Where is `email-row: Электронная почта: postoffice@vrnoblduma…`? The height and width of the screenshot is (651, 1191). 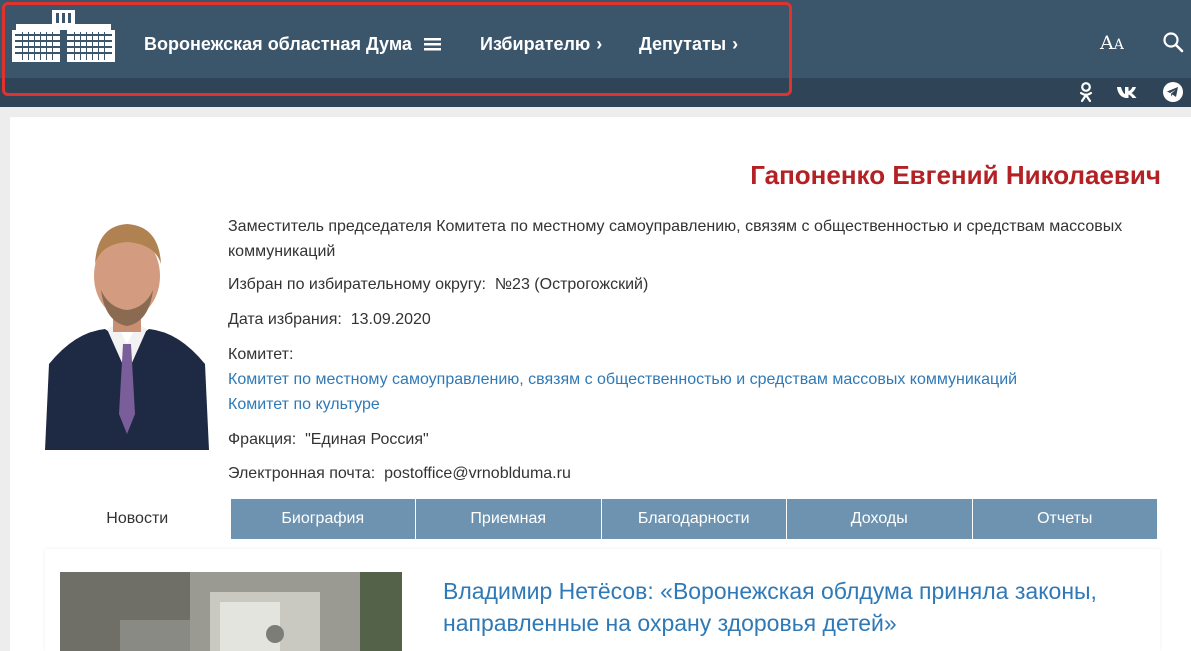
email-row: Электронная почта: postoffice@vrnoblduma… is located at coordinates (399, 474).